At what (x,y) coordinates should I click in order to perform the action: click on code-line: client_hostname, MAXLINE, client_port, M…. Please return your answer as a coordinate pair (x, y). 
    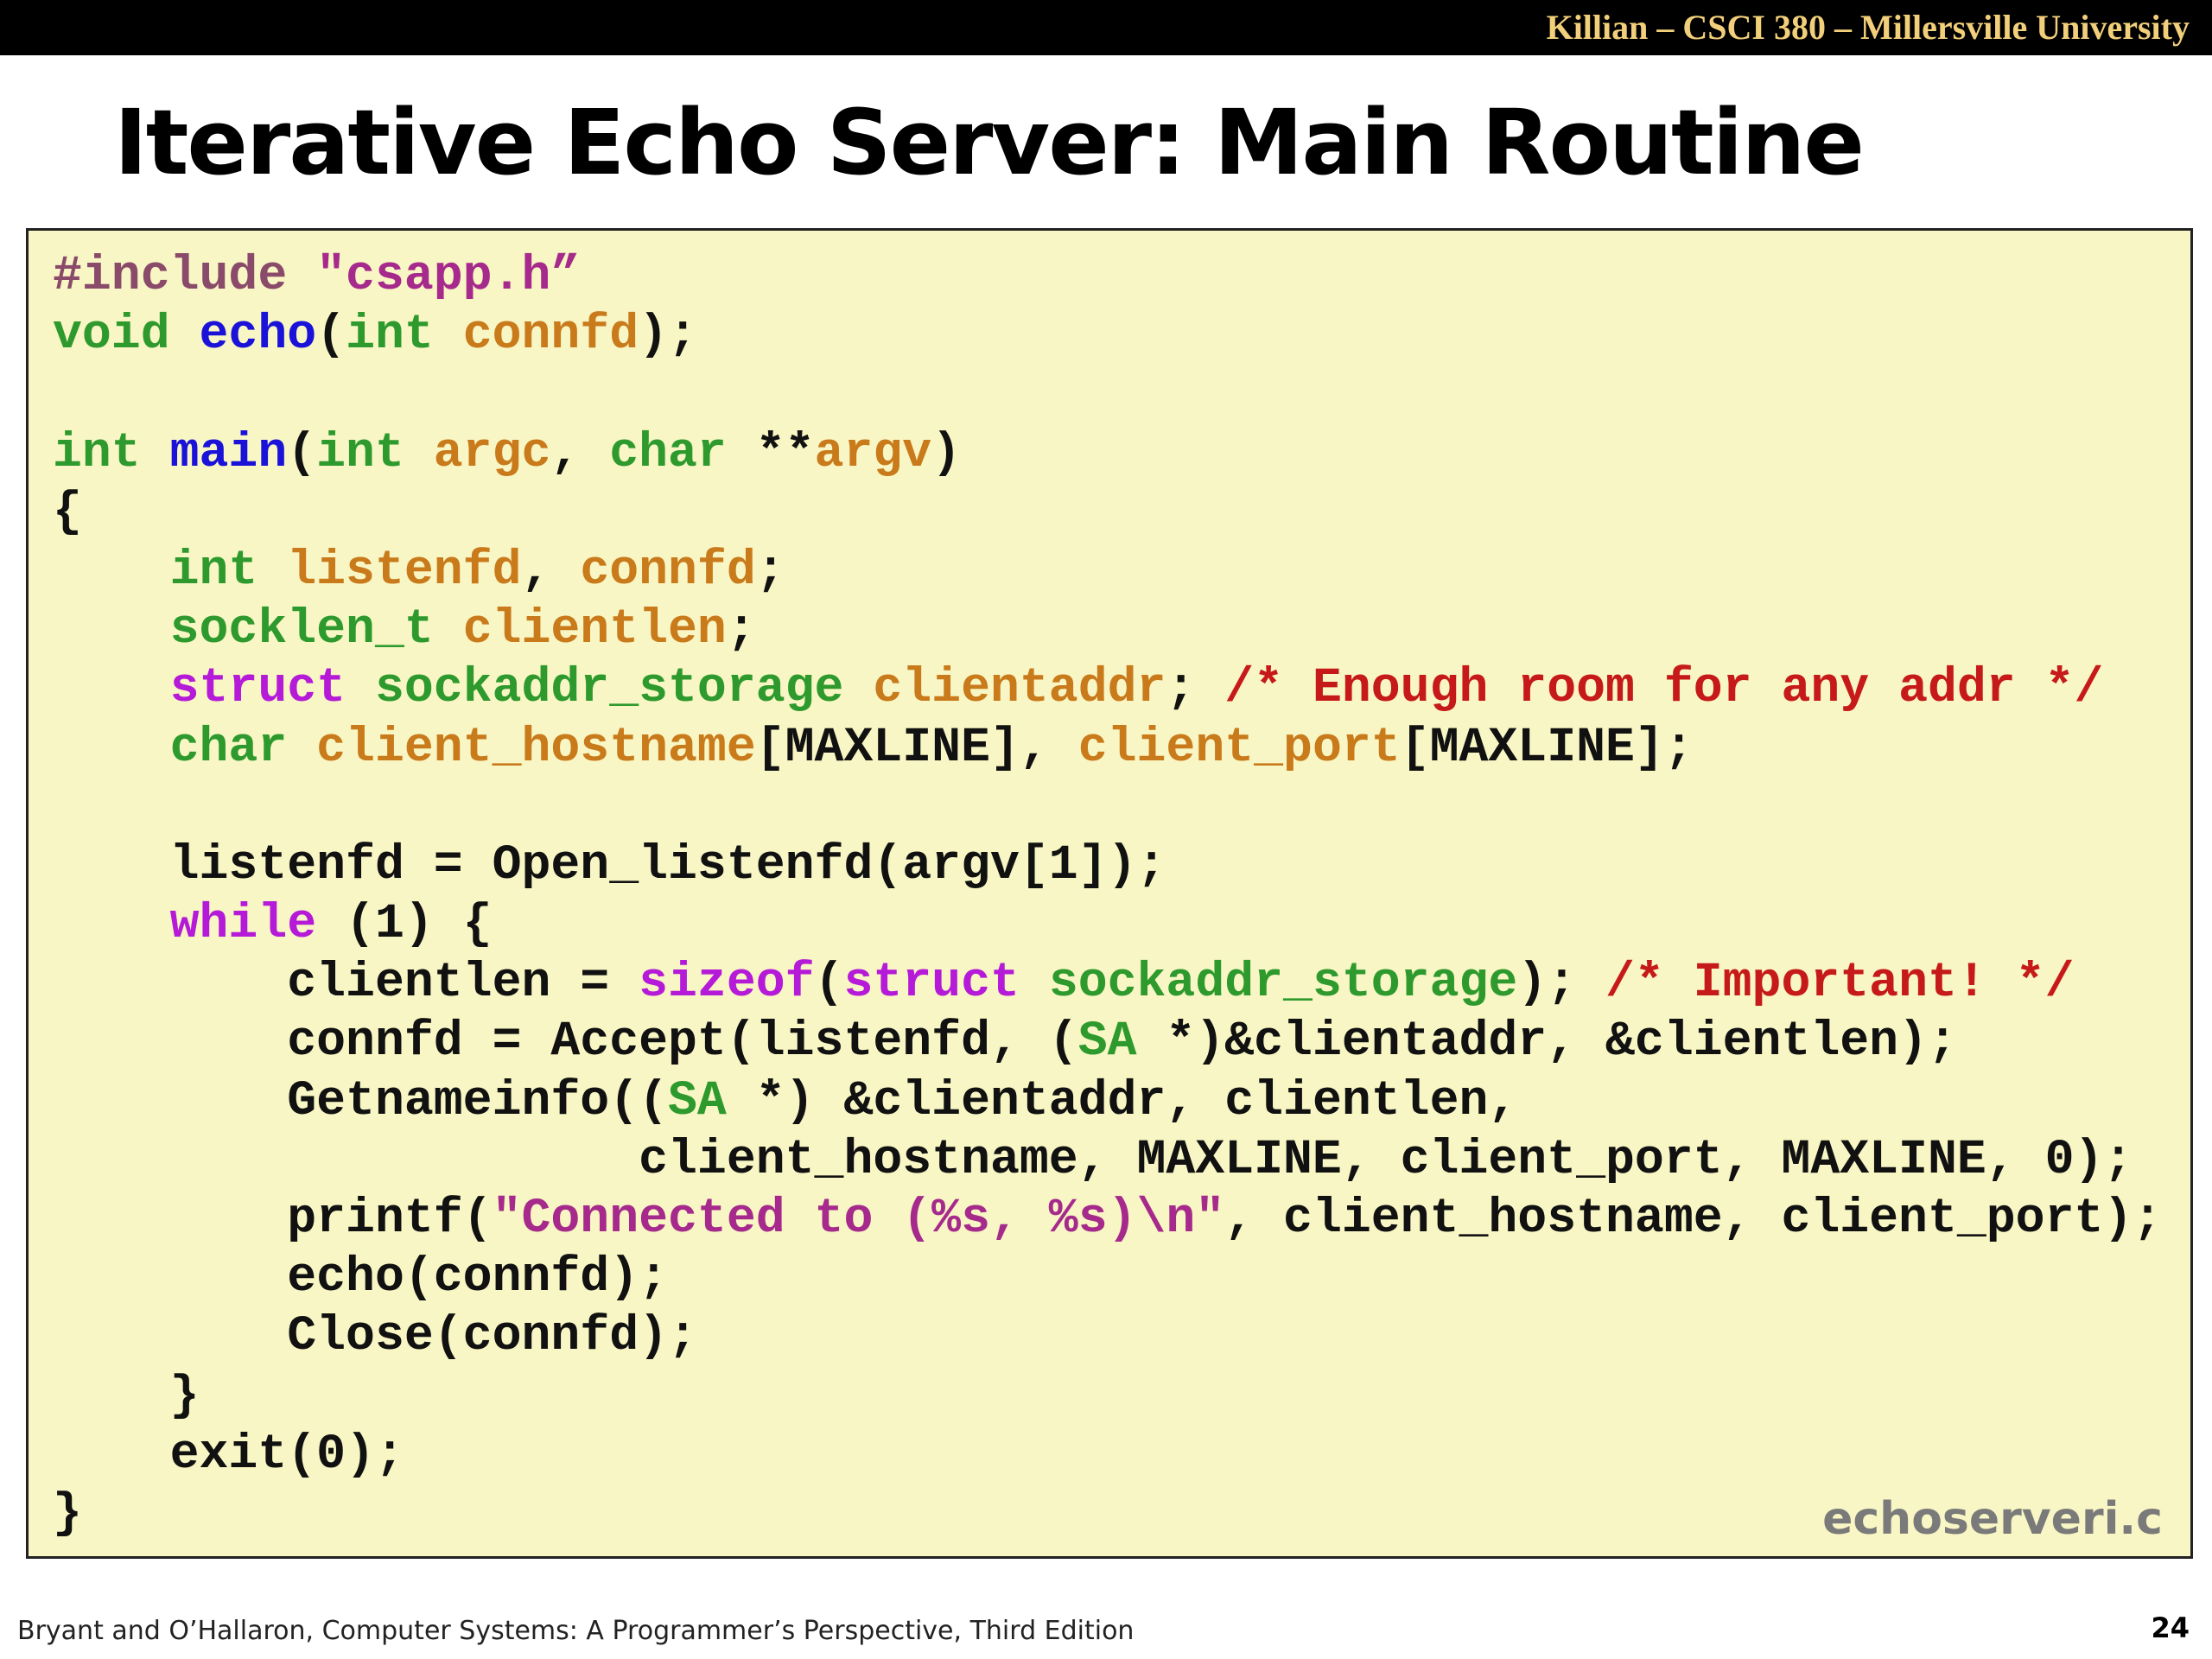
    Looking at the image, I should click on (1107, 1159).